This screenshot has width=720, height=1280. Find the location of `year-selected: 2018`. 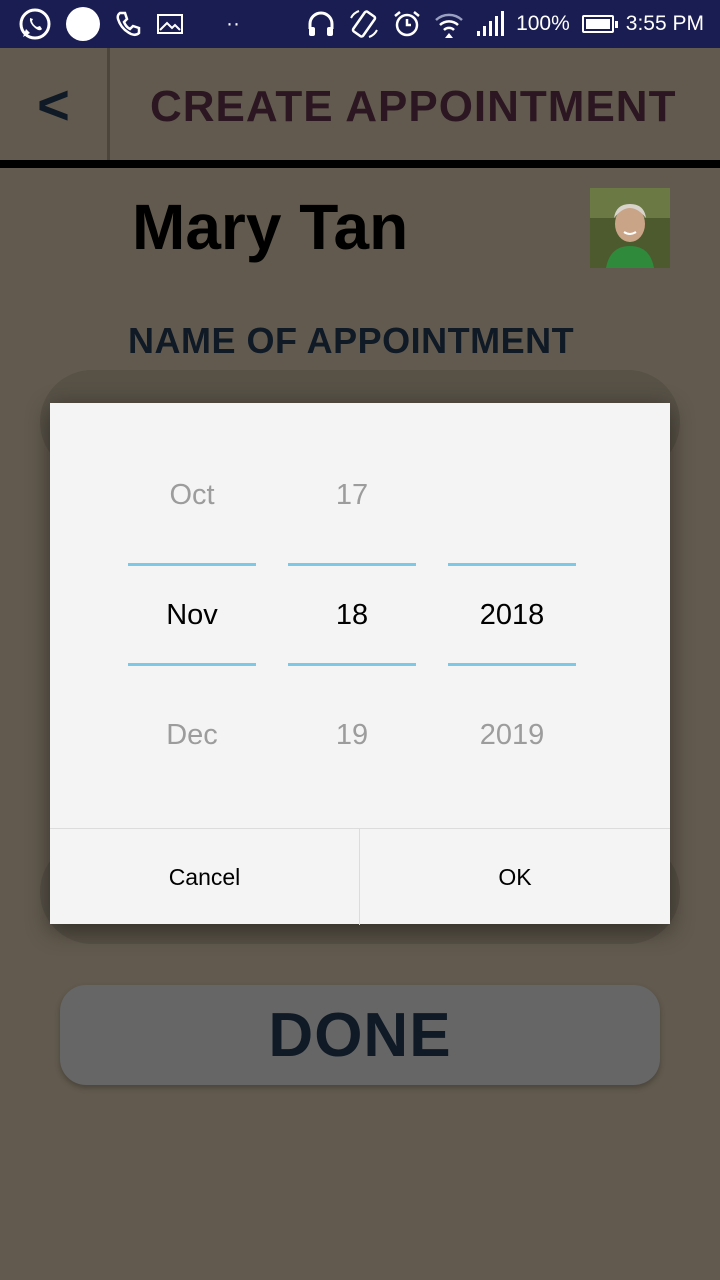

year-selected: 2018 is located at coordinates (512, 615).